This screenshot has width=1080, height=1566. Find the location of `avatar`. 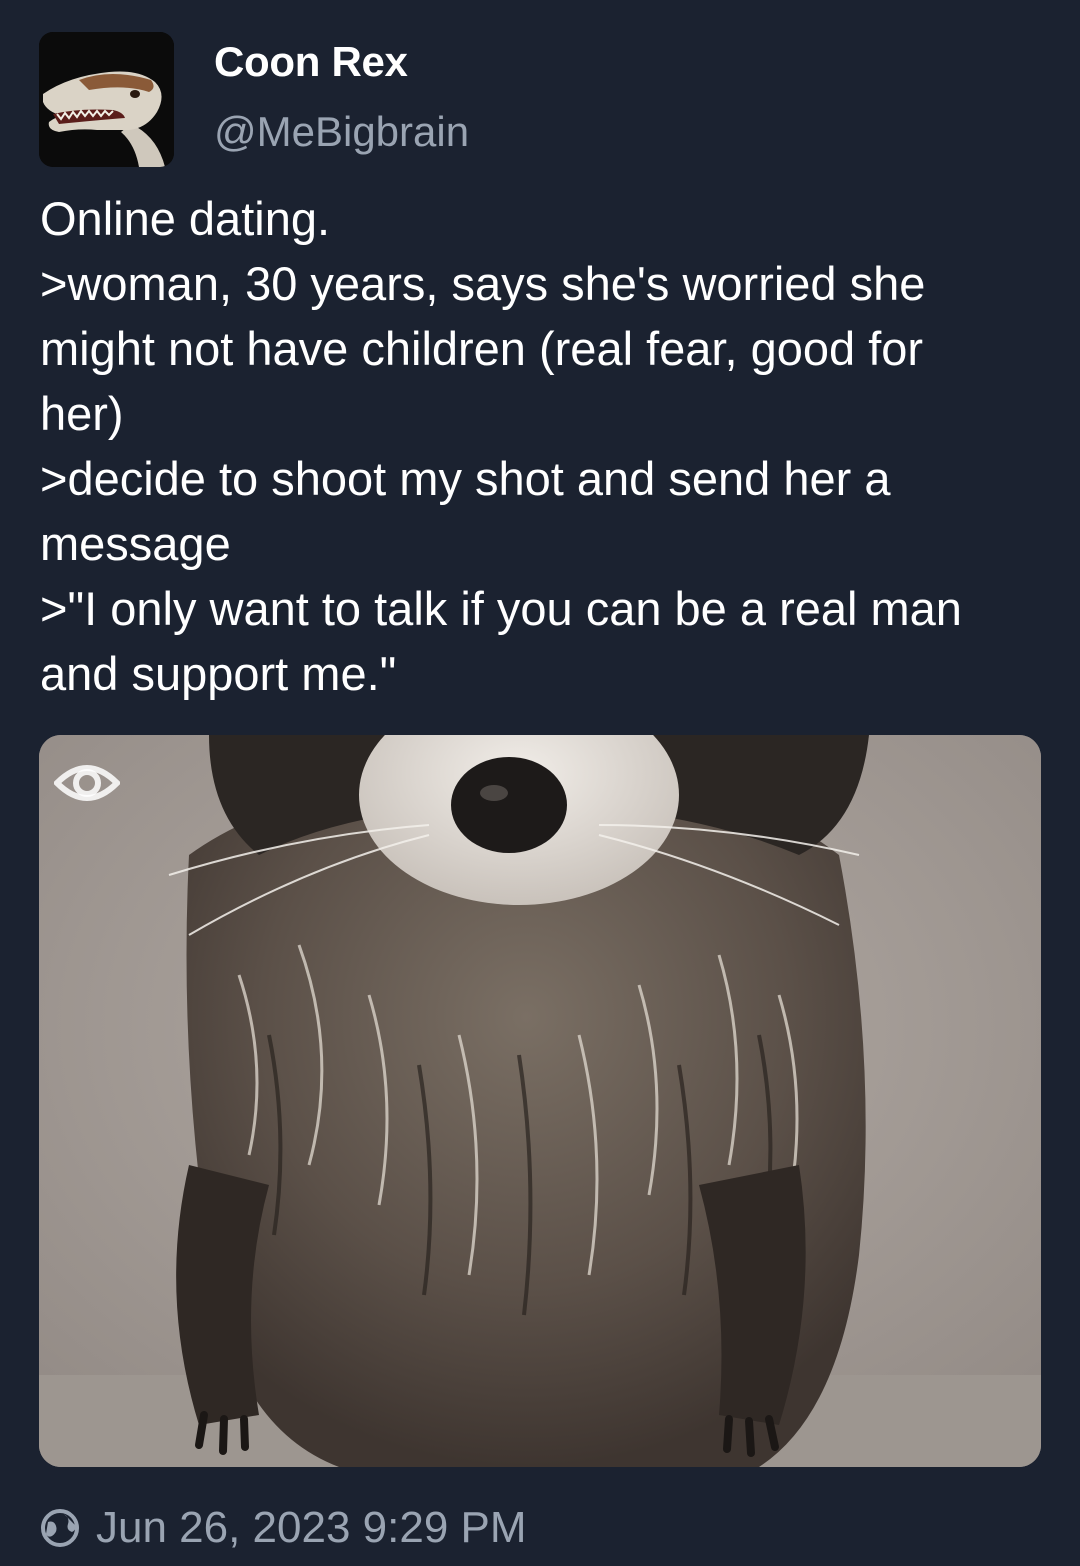

avatar is located at coordinates (106, 99).